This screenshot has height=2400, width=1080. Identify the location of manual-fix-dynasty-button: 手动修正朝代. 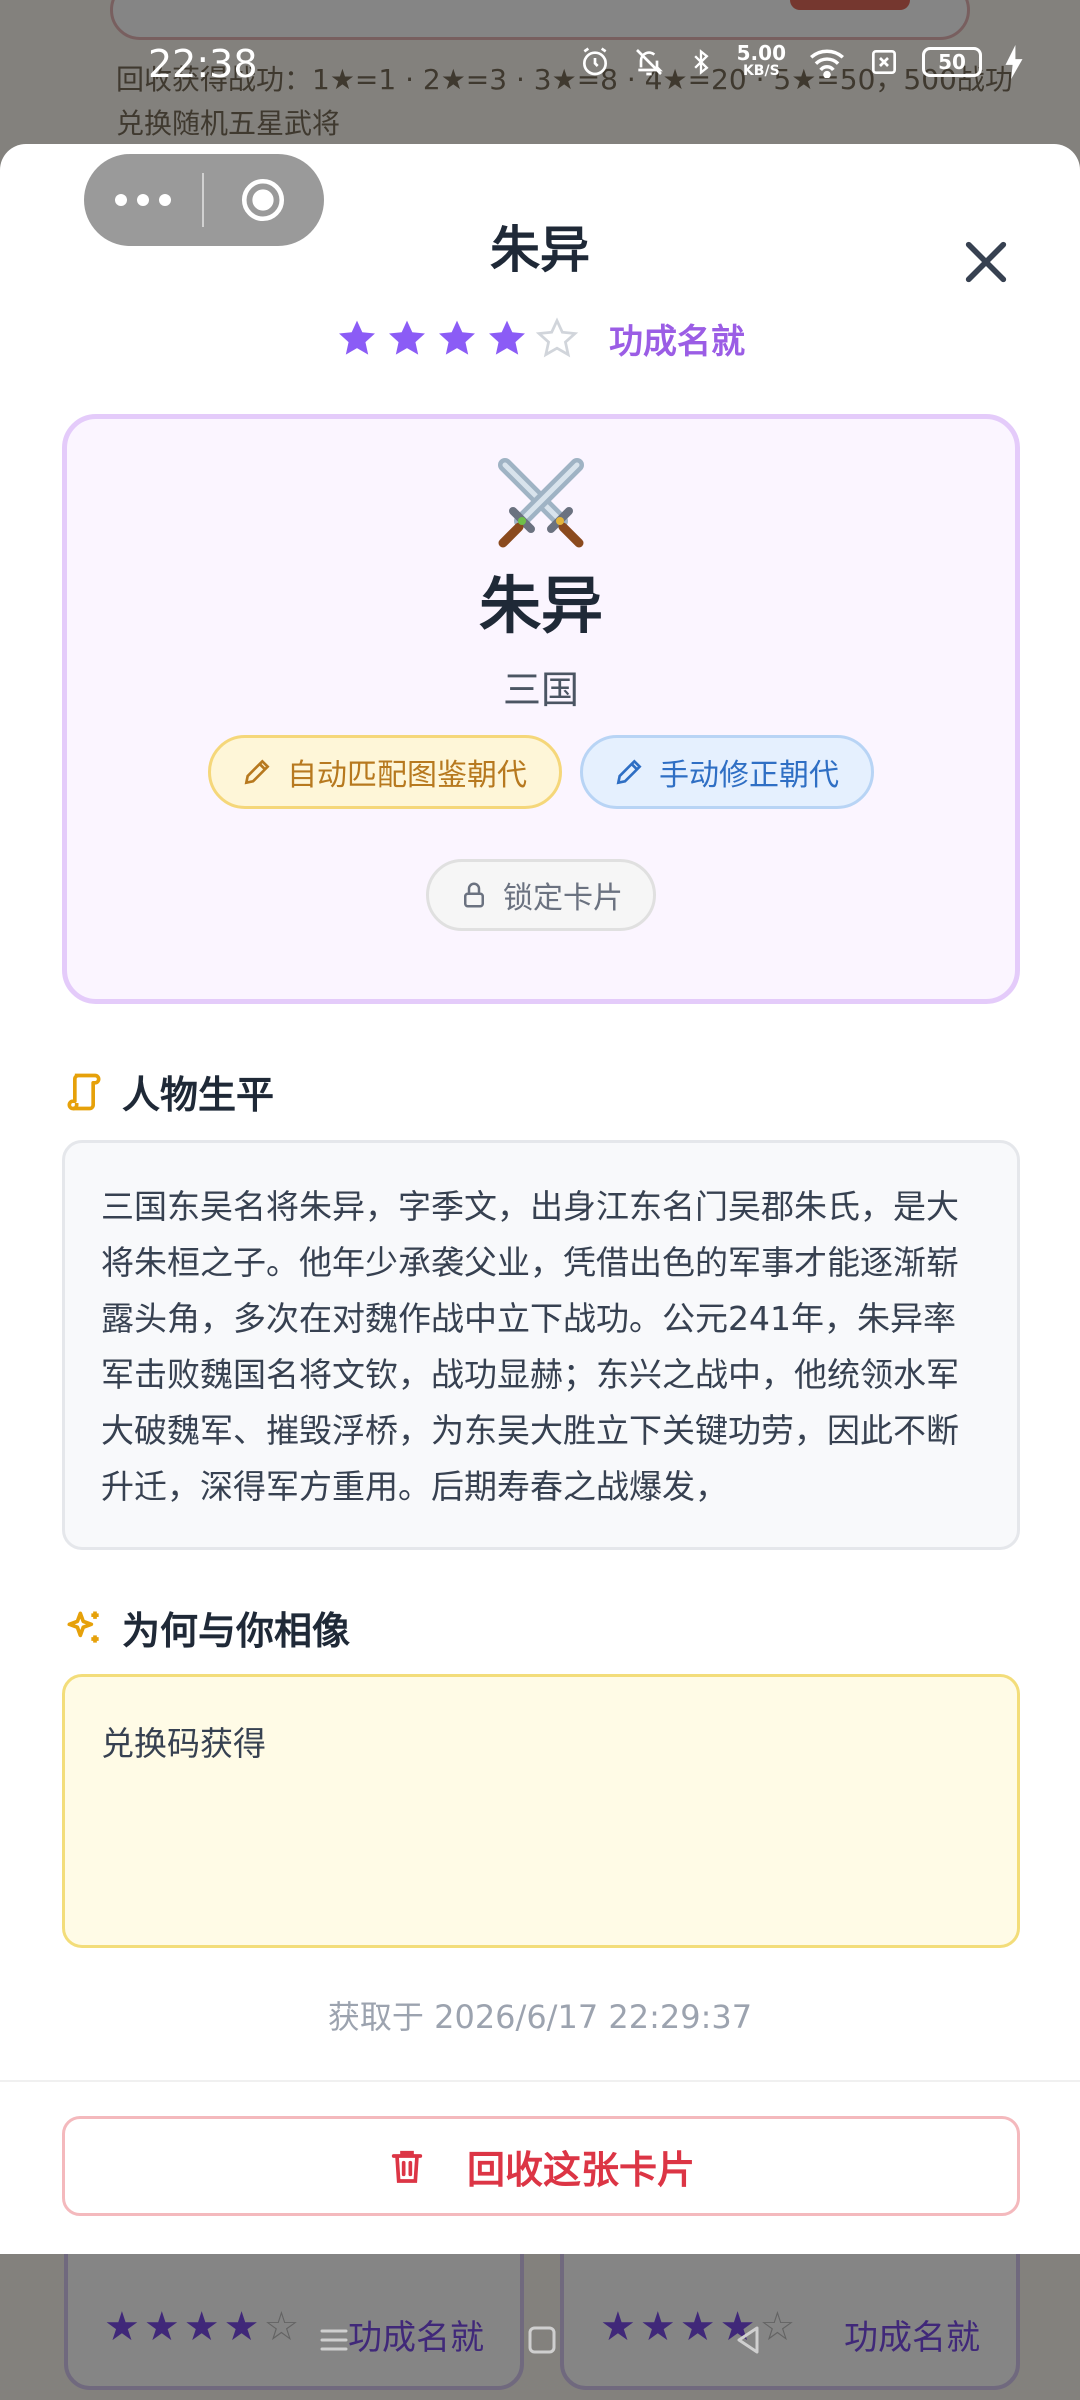
(727, 772).